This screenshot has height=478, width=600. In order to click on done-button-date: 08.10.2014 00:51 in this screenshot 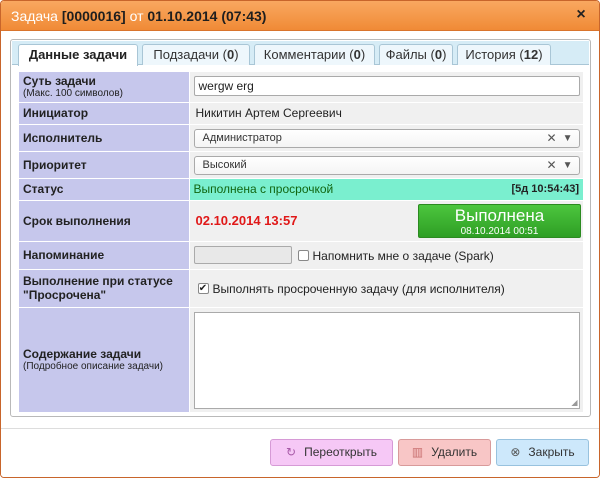, I will do `click(499, 231)`.